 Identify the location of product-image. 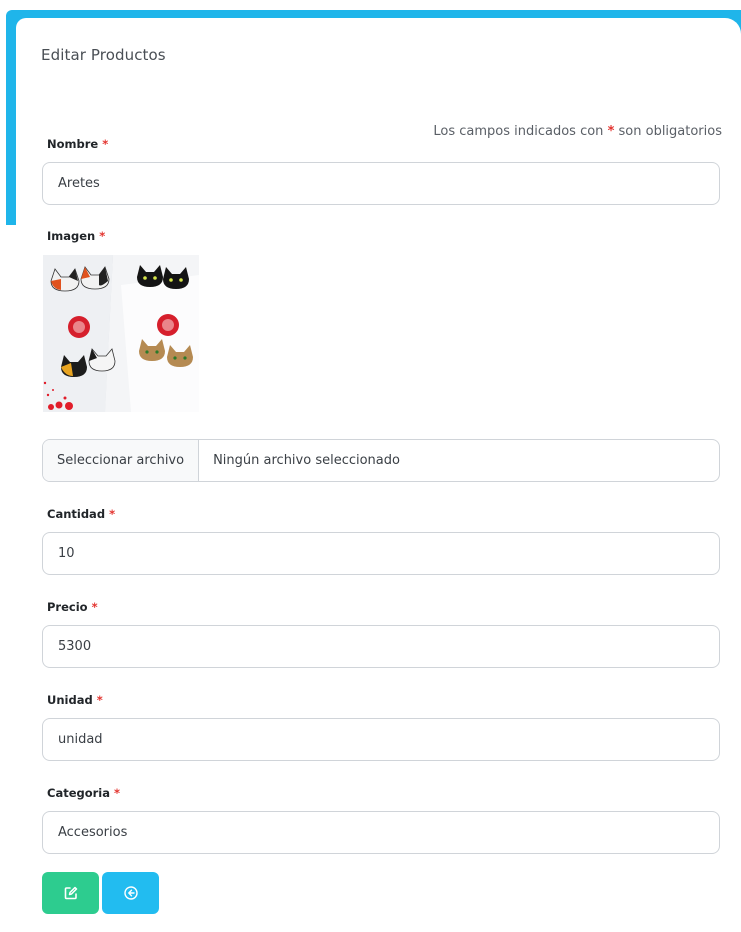
(121, 333).